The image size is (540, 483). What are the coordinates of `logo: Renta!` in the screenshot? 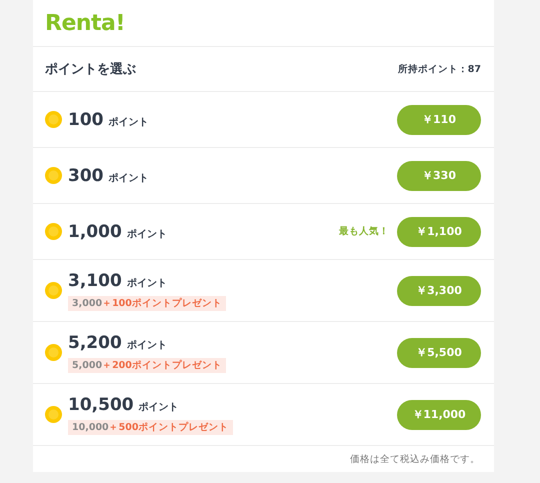 It's located at (85, 23).